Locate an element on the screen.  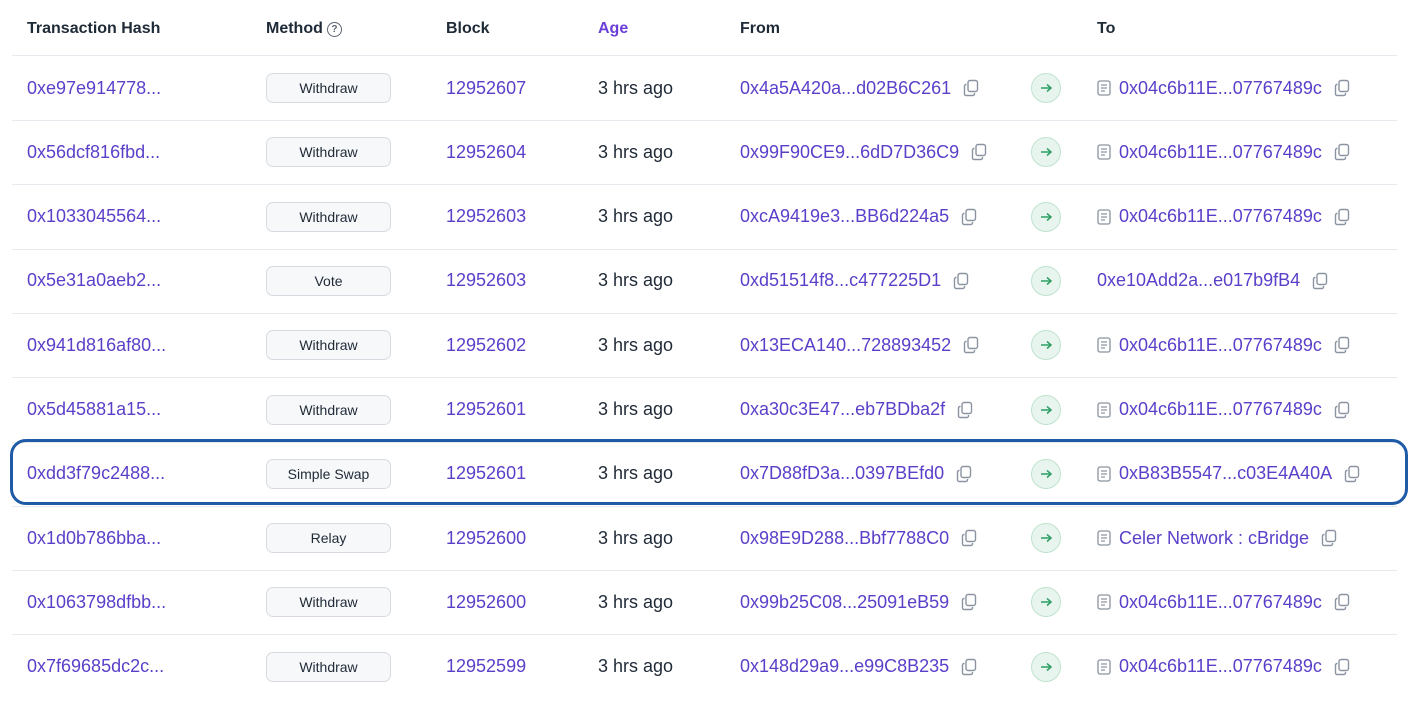
from-address-link: 0x13ECA140...728893452 is located at coordinates (845, 345).